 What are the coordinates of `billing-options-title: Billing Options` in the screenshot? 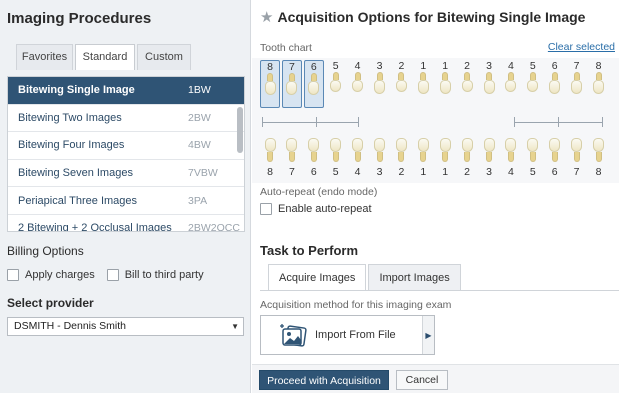 It's located at (45, 251).